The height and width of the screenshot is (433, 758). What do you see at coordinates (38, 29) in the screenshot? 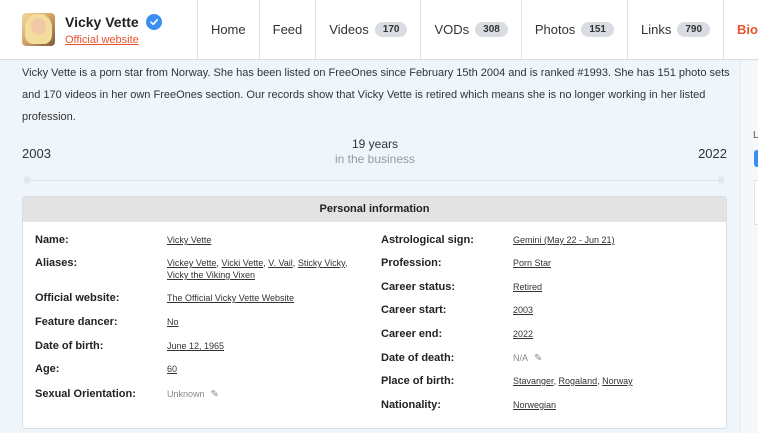
I see `avatar` at bounding box center [38, 29].